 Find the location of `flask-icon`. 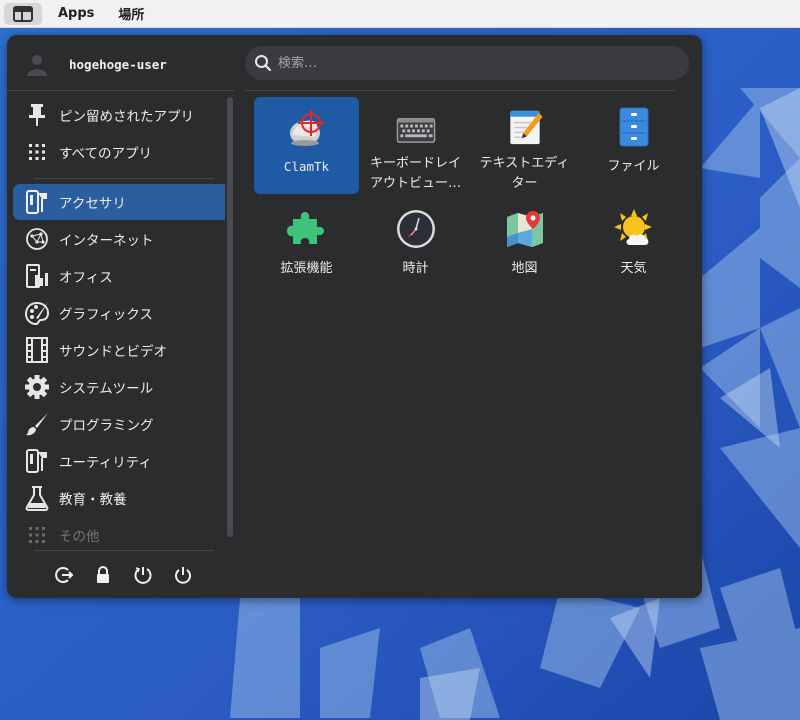

flask-icon is located at coordinates (37, 498).